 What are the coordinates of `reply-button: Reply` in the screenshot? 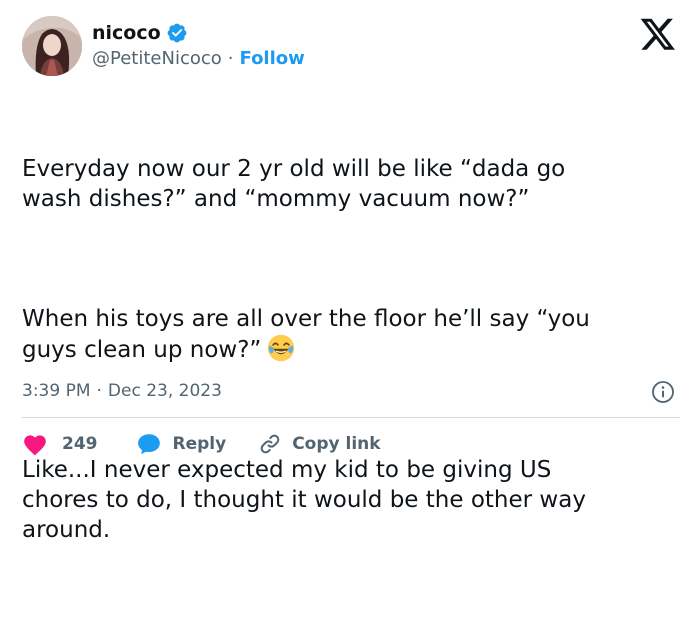 It's located at (181, 444).